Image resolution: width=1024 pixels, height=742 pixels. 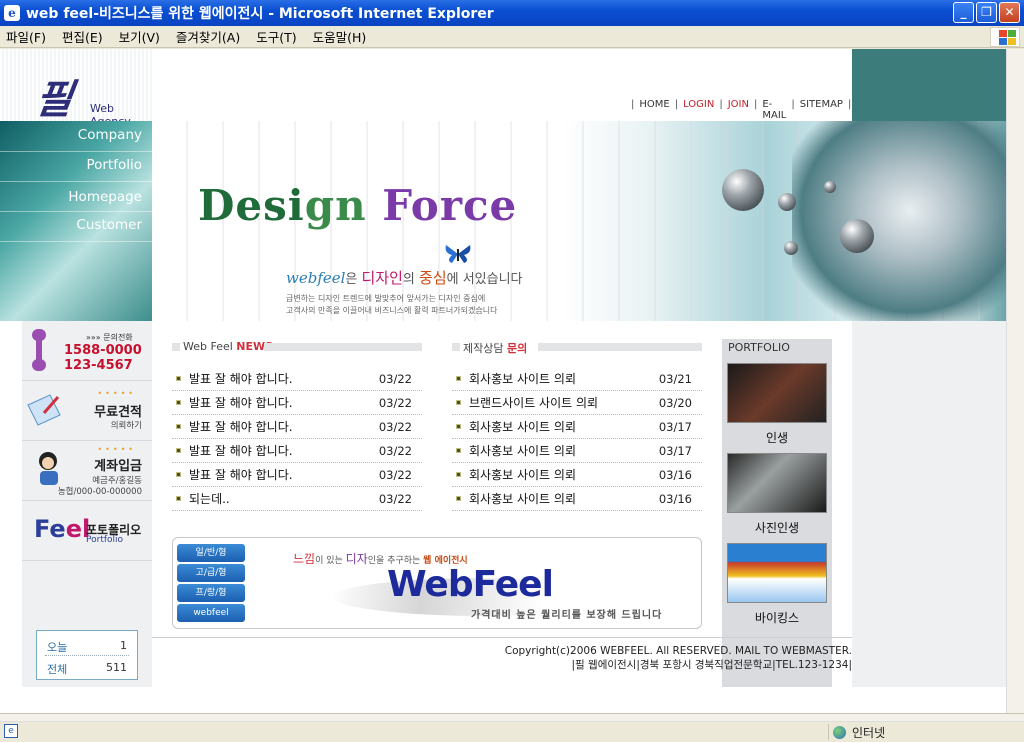 I want to click on nav-sitemap: SITEMAP, so click(x=821, y=110).